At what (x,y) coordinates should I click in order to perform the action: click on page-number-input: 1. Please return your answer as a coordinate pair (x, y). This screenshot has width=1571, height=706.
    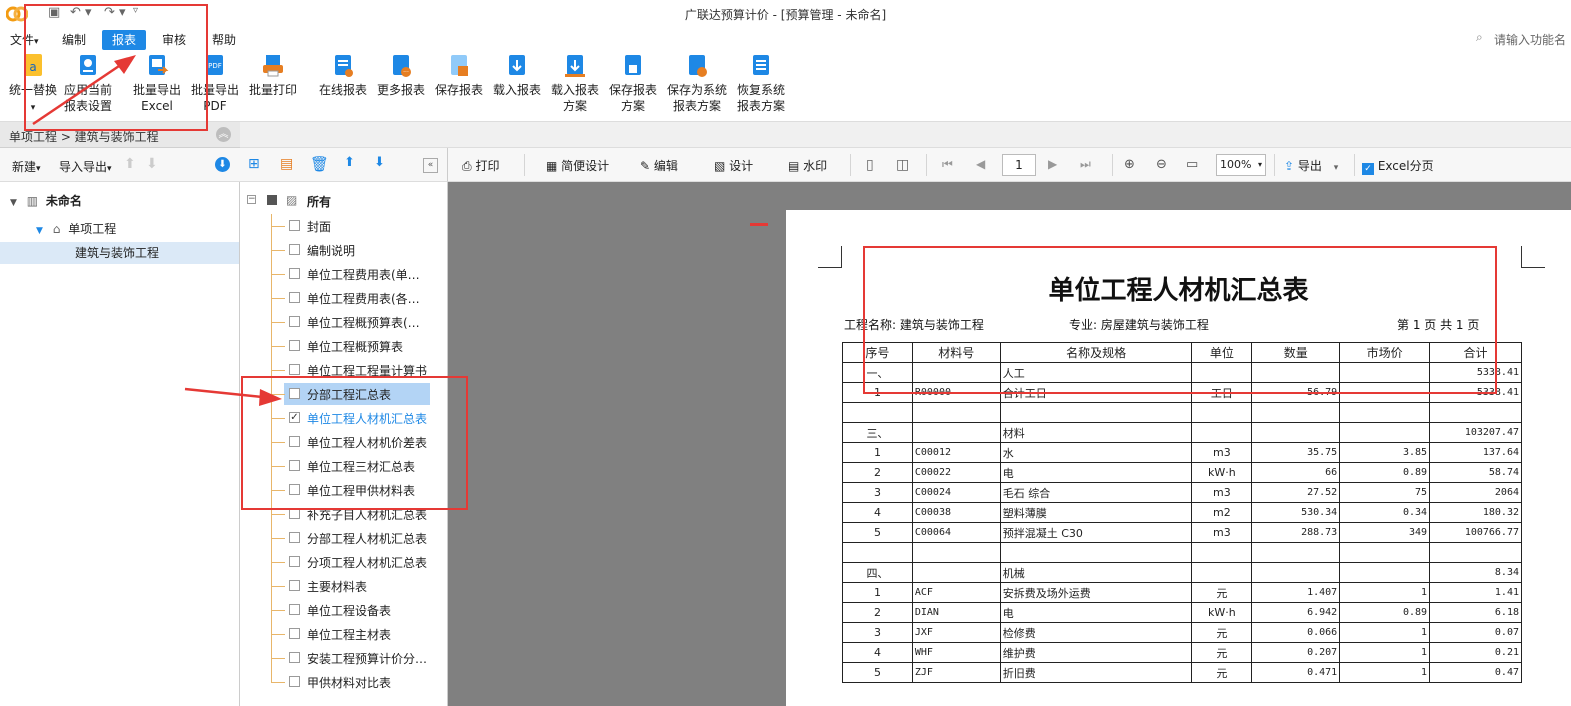
    Looking at the image, I should click on (1019, 165).